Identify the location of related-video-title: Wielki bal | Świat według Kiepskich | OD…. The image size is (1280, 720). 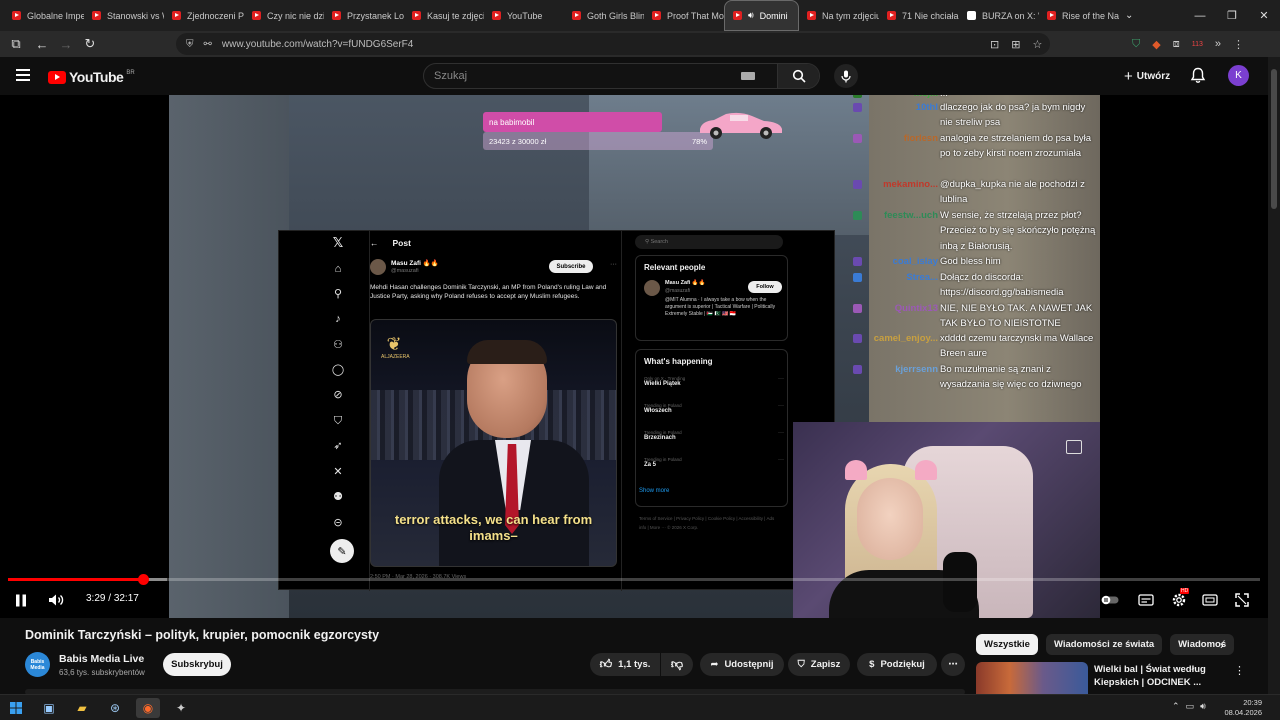
(1164, 676).